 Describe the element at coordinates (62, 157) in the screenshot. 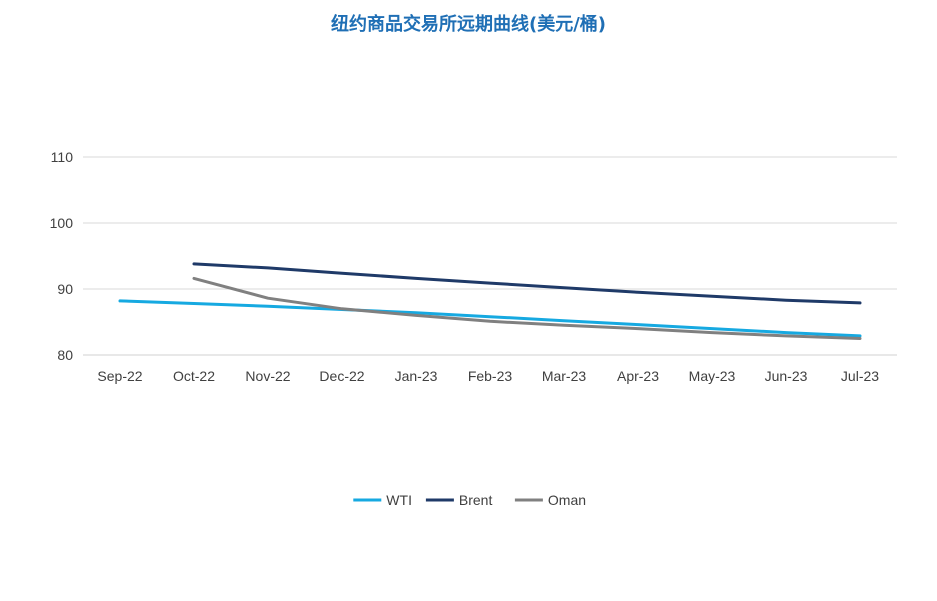

I see `y-tick-label-110: 110` at that location.